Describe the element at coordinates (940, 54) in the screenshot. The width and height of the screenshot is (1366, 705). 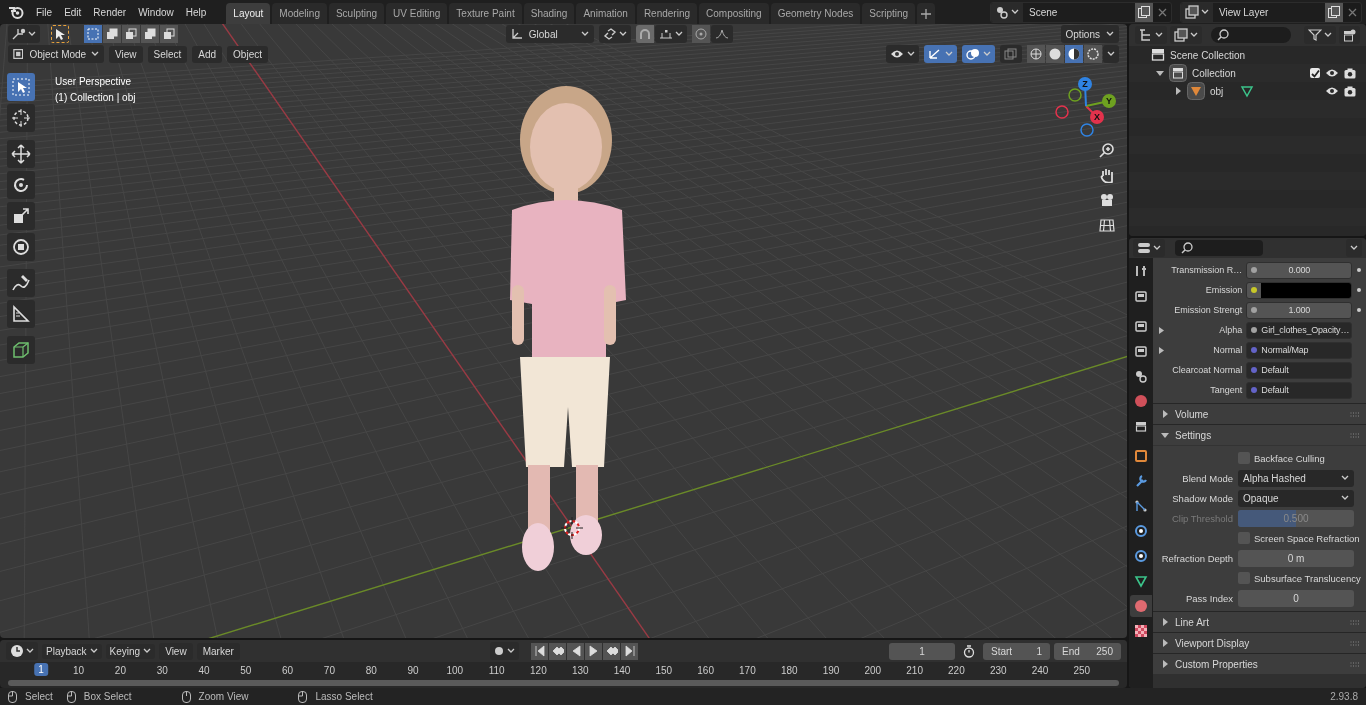
I see `gizmo-toggle-button` at that location.